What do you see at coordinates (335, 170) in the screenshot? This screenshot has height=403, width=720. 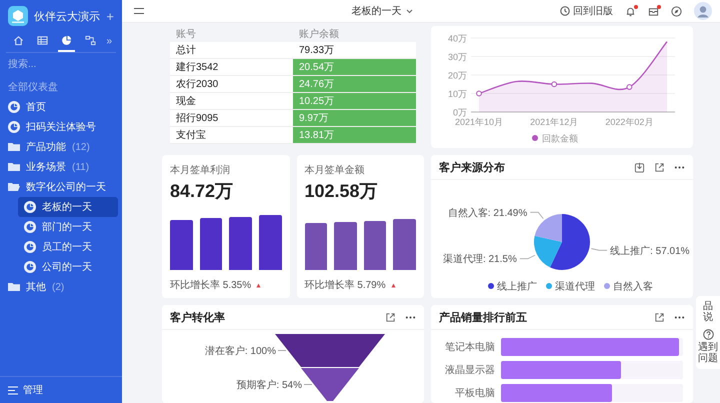 I see `kpi-title: 本月签单金额` at bounding box center [335, 170].